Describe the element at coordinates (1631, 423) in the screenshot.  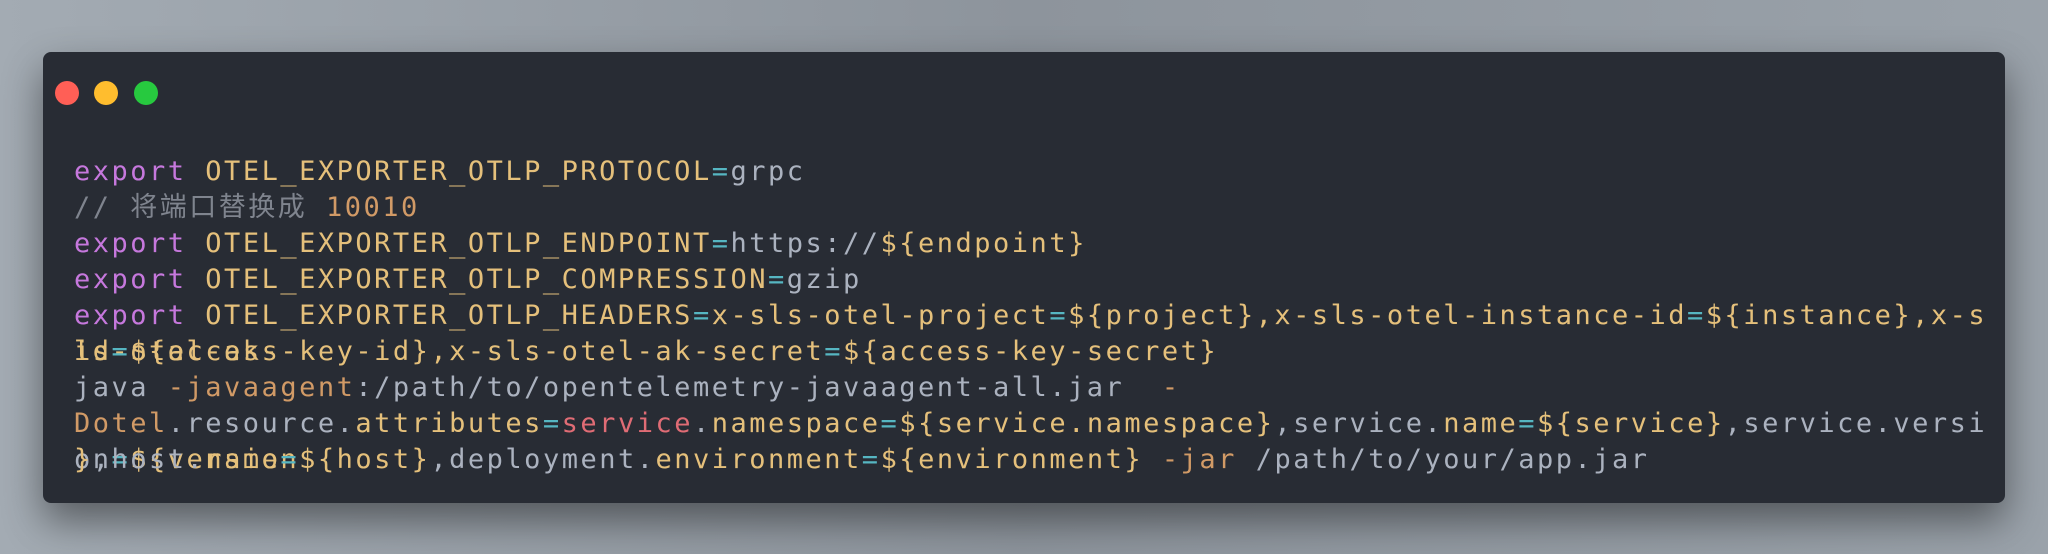
I see `code-token: ${service}` at that location.